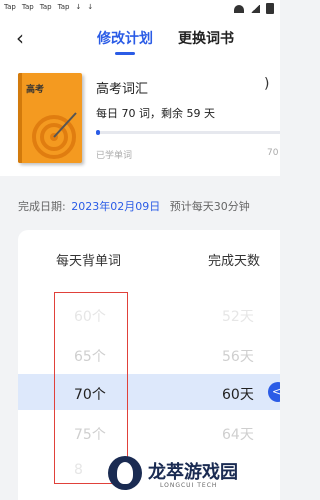 This screenshot has width=320, height=500. Describe the element at coordinates (155, 113) in the screenshot. I see `plan-summary: 每日 70 词，剩余 59 天` at that location.